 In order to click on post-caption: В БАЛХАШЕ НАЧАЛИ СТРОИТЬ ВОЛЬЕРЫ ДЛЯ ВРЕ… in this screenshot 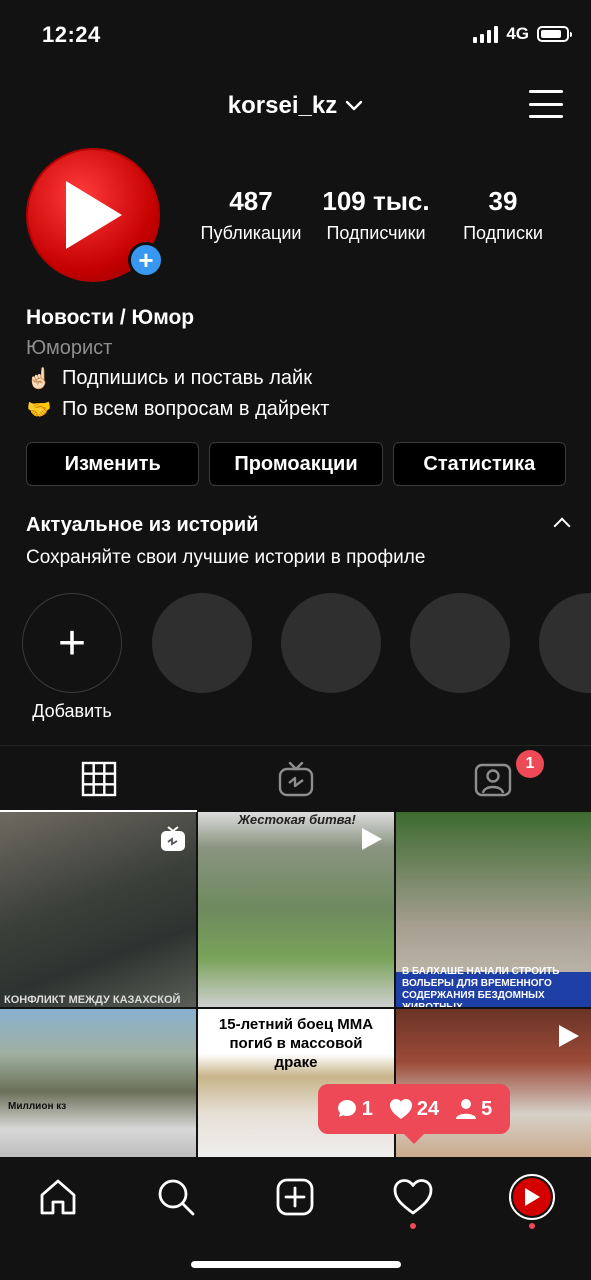, I will do `click(481, 986)`.